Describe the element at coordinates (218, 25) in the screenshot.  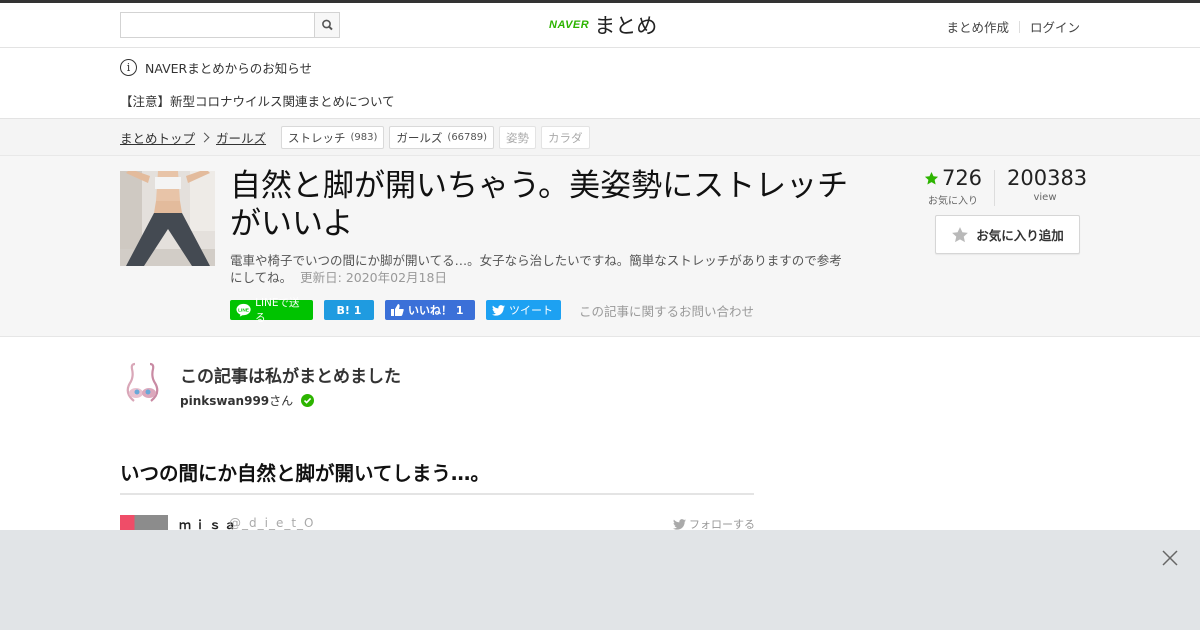
I see `search-input` at that location.